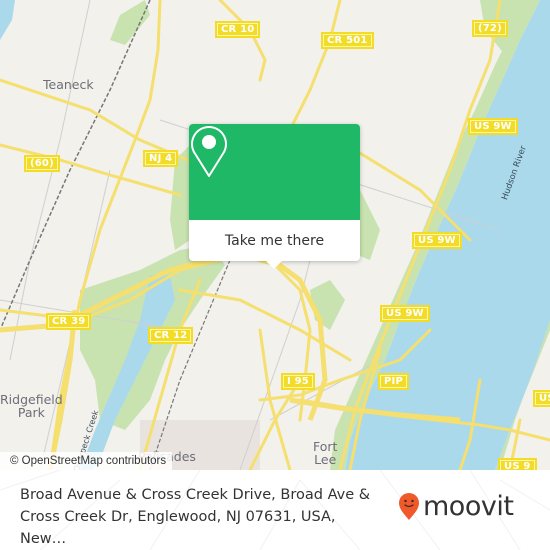 The image size is (550, 550). Describe the element at coordinates (437, 240) in the screenshot. I see `road-shield-us-9w-2: US 9W` at that location.